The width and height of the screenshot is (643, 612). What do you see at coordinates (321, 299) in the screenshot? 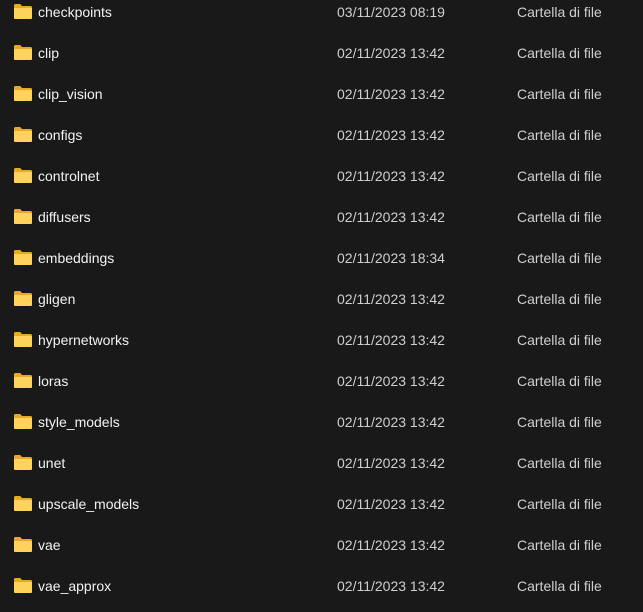
I see `list-item: gligen 02/11/2023 13:42 Cartella di file` at bounding box center [321, 299].